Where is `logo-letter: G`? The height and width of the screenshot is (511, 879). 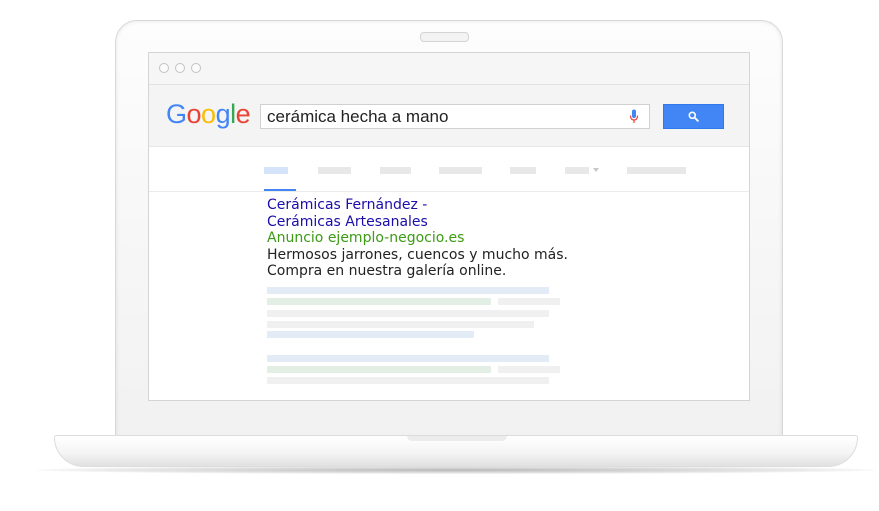 logo-letter: G is located at coordinates (176, 114).